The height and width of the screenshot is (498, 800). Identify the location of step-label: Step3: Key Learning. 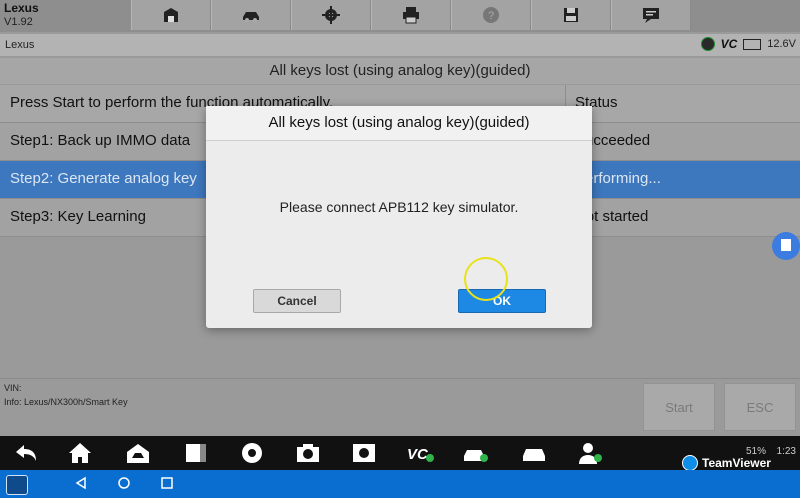
(78, 216).